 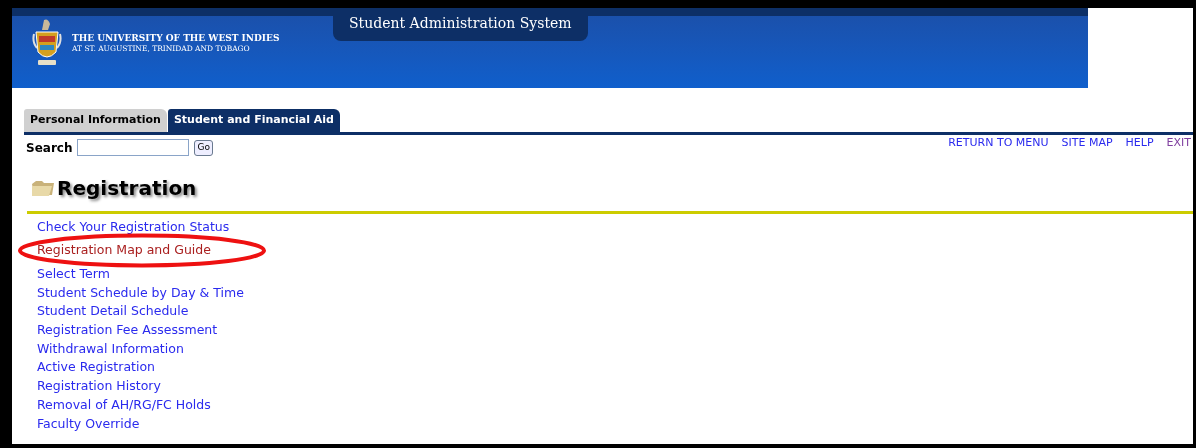 What do you see at coordinates (110, 349) in the screenshot?
I see `menu-link: Withdrawal Information` at bounding box center [110, 349].